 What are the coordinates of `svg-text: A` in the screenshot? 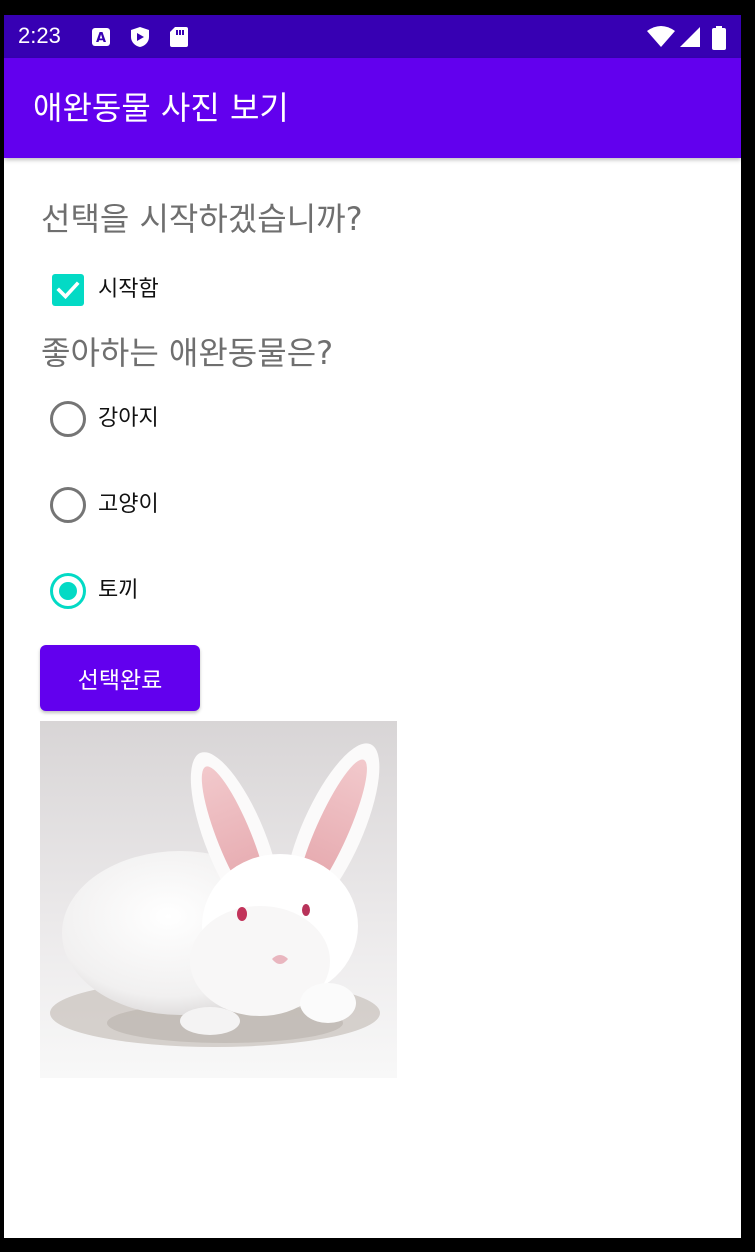 It's located at (101, 38).